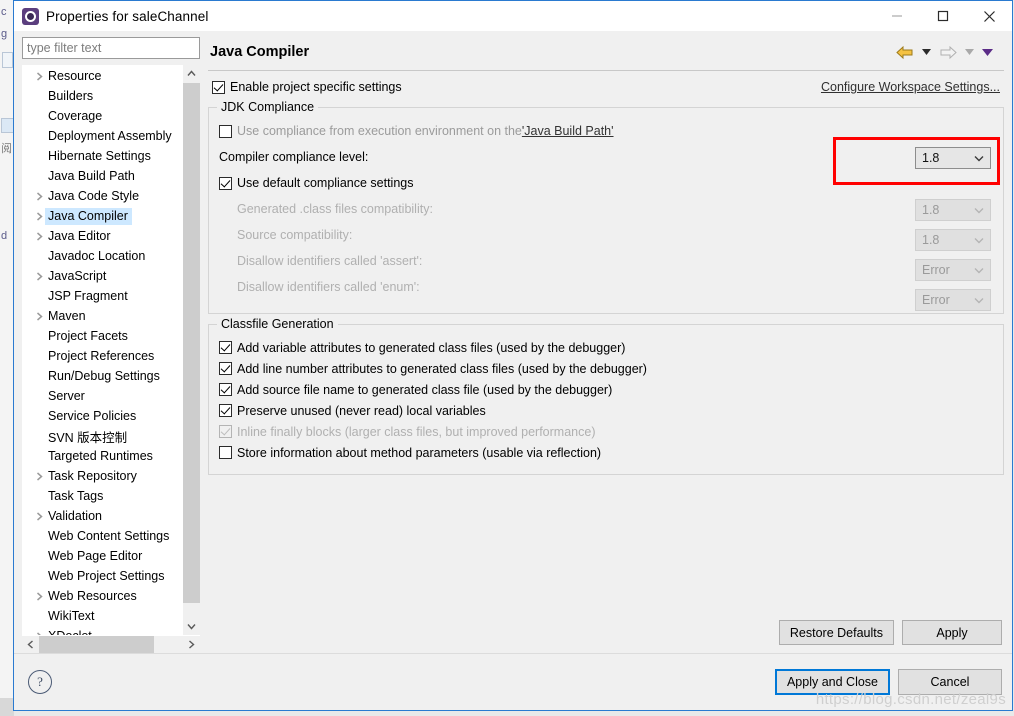 The width and height of the screenshot is (1014, 716). Describe the element at coordinates (943, 16) in the screenshot. I see `maximize-button` at that location.